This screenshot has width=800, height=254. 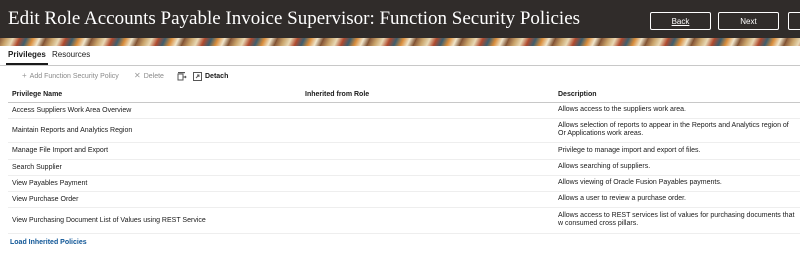 I want to click on tab-resources: Resources, so click(x=71, y=54).